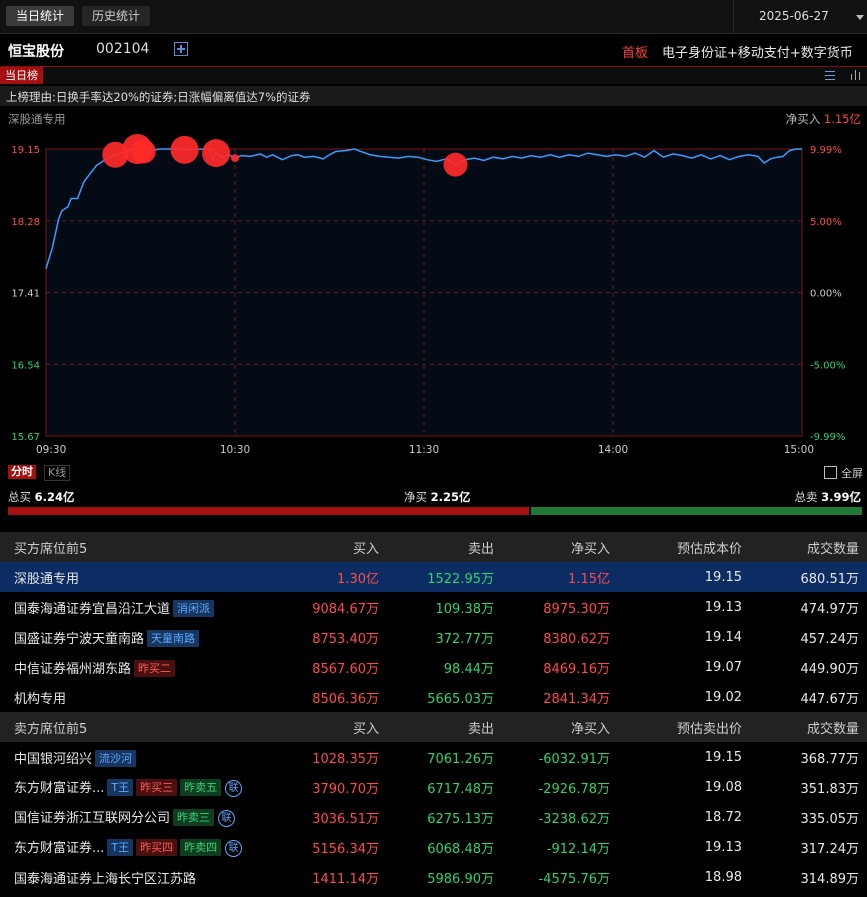 The image size is (867, 897). What do you see at coordinates (794, 16) in the screenshot?
I see `date-value: 2025-06-27` at bounding box center [794, 16].